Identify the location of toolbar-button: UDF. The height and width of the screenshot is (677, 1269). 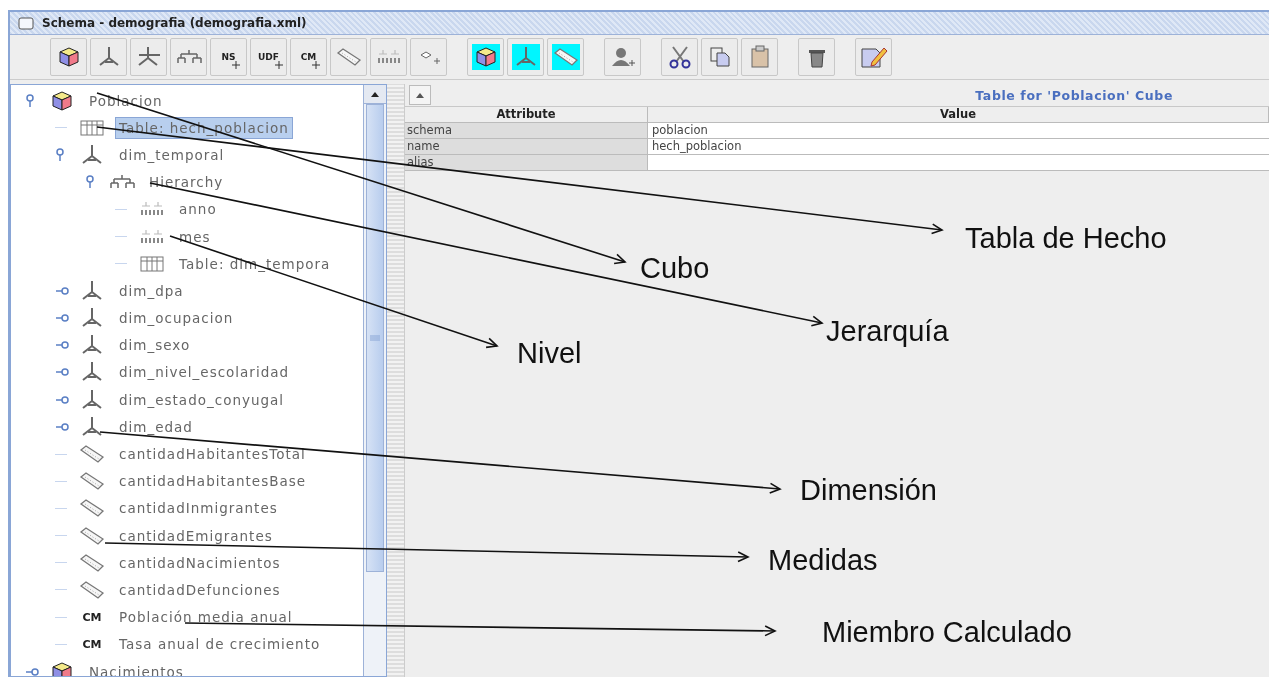
(268, 57).